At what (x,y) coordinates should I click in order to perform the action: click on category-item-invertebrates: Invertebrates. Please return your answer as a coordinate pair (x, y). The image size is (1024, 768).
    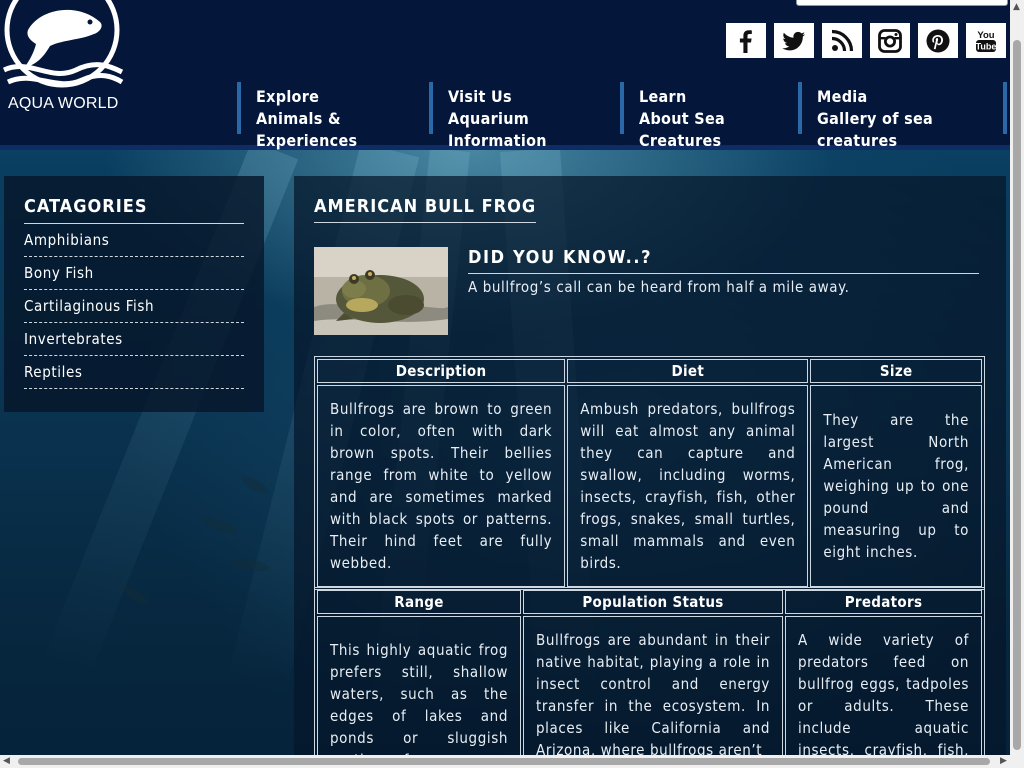
    Looking at the image, I should click on (134, 339).